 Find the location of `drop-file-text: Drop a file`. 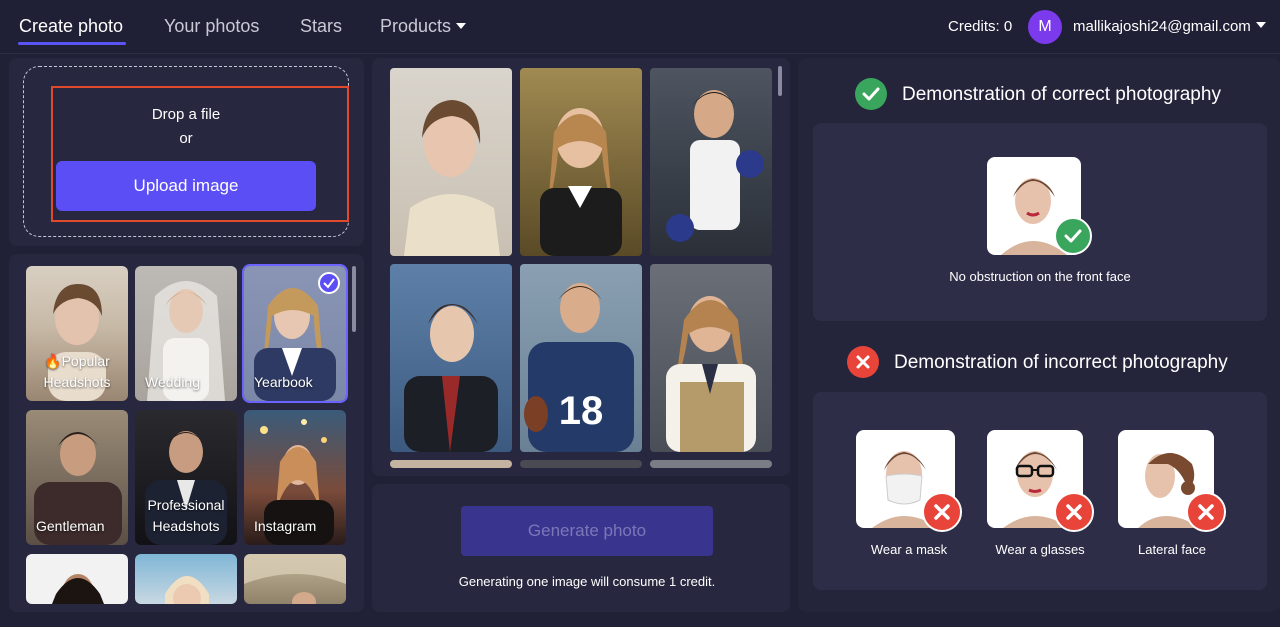

drop-file-text: Drop a file is located at coordinates (186, 114).